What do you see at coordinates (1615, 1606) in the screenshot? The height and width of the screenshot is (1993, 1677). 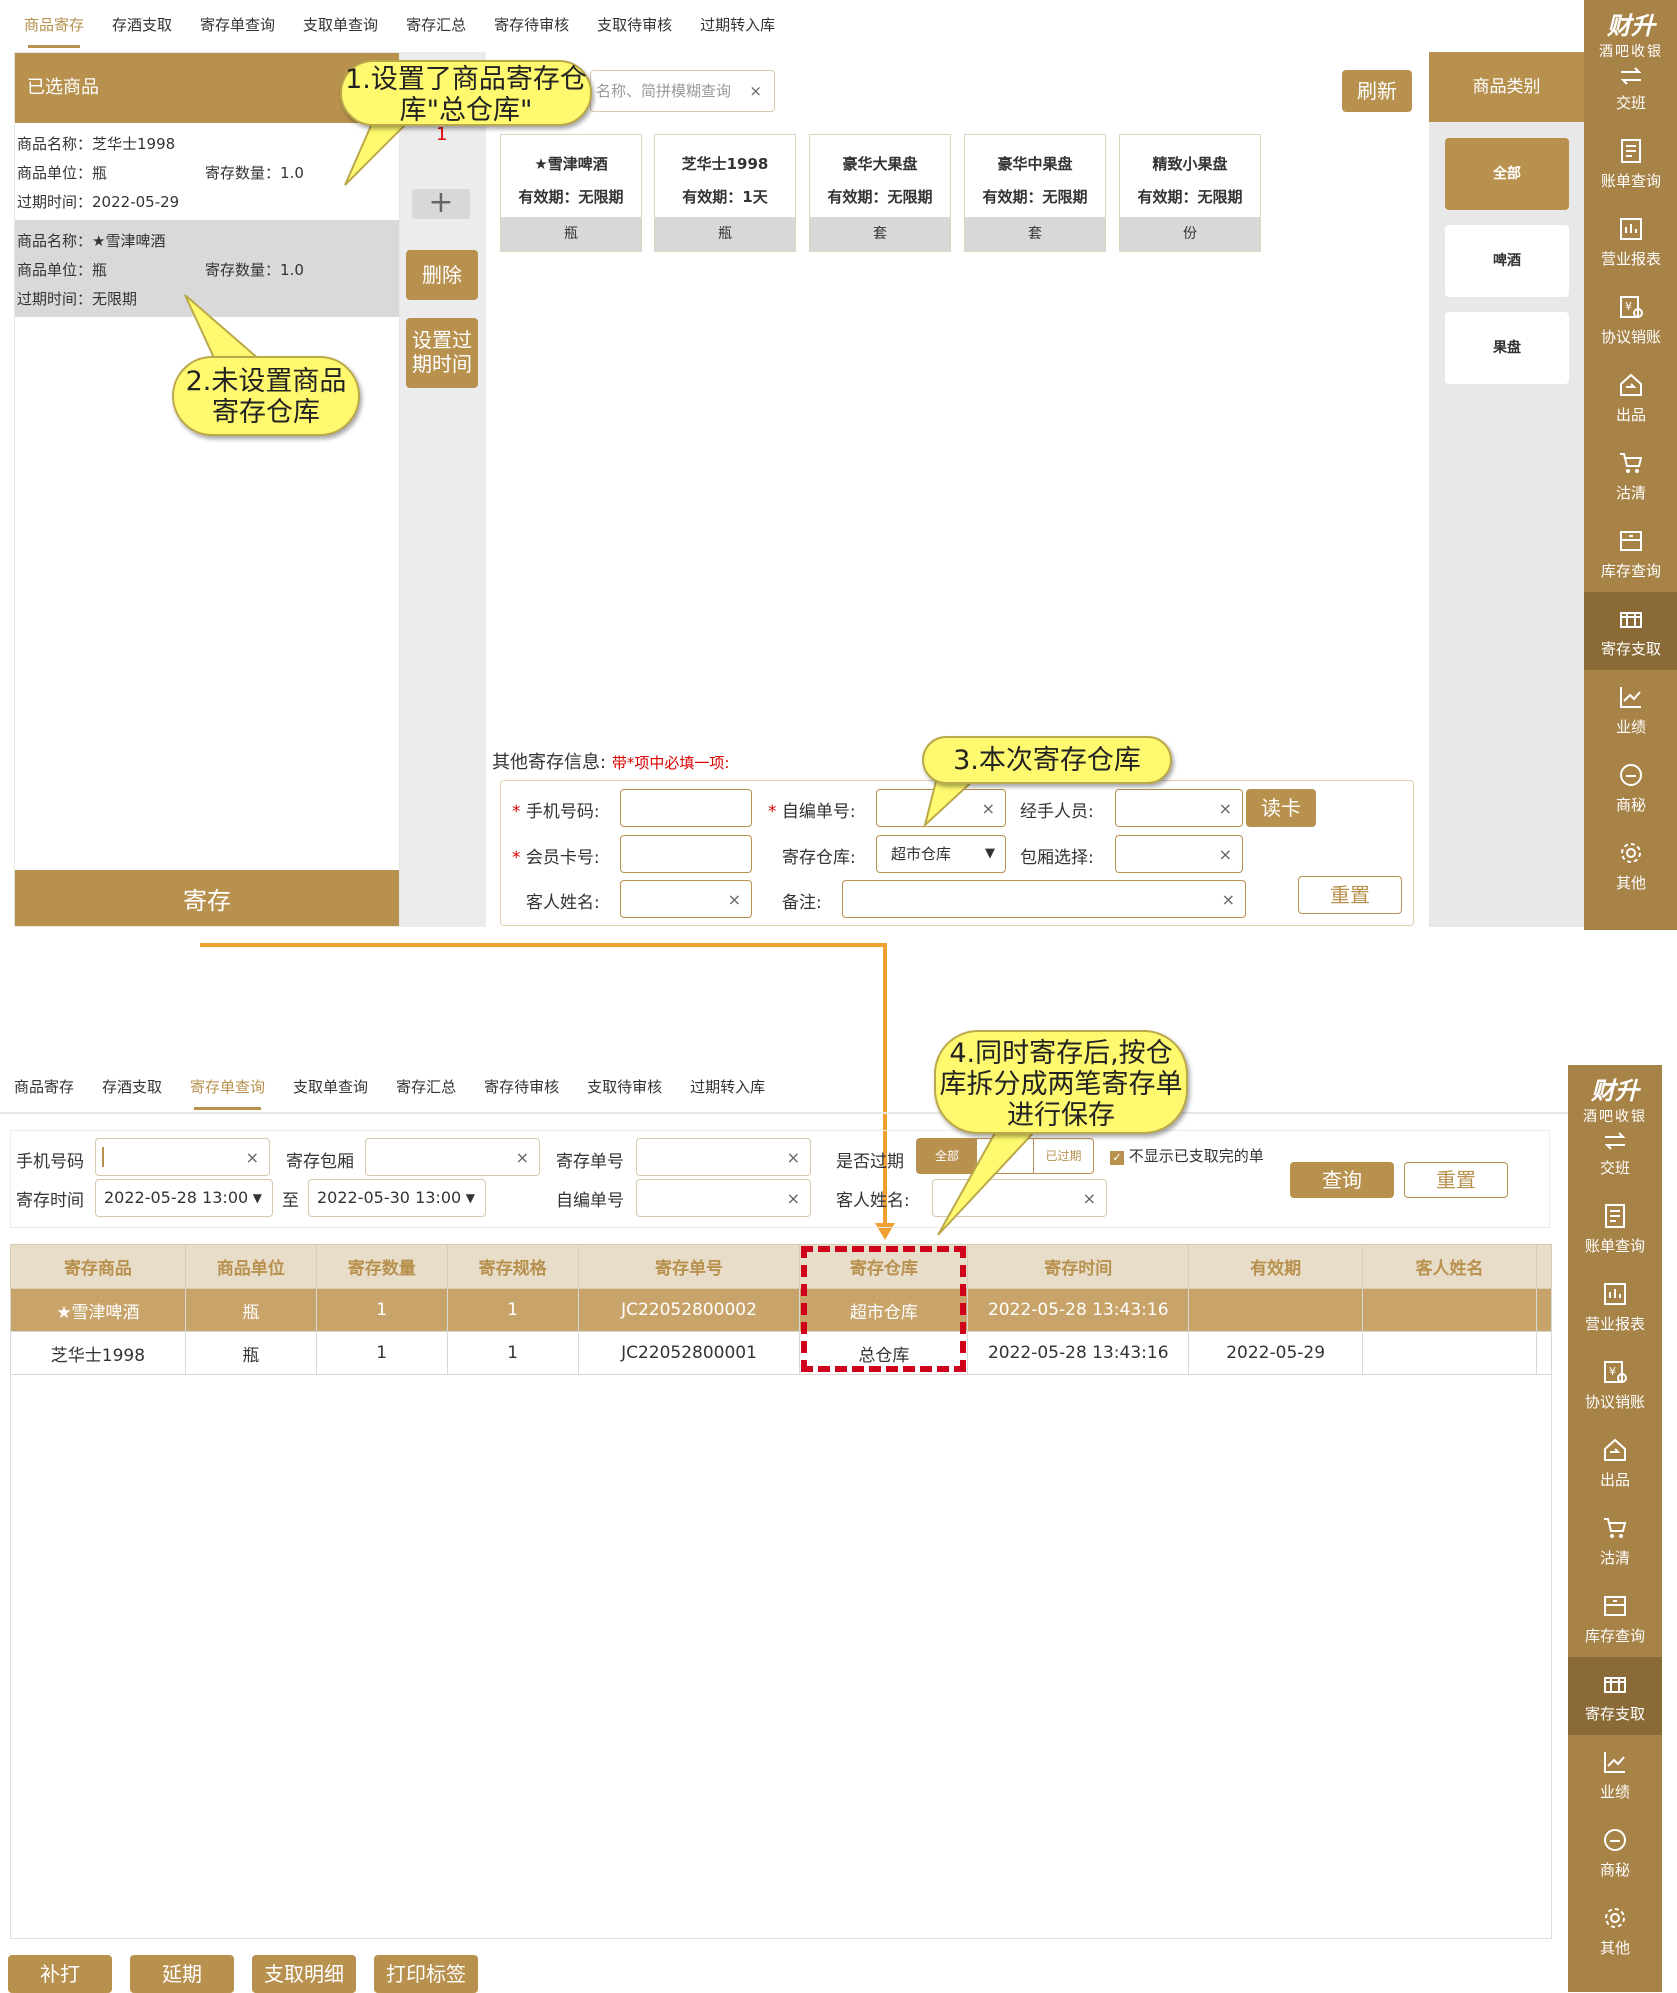 I see `stock-icon` at bounding box center [1615, 1606].